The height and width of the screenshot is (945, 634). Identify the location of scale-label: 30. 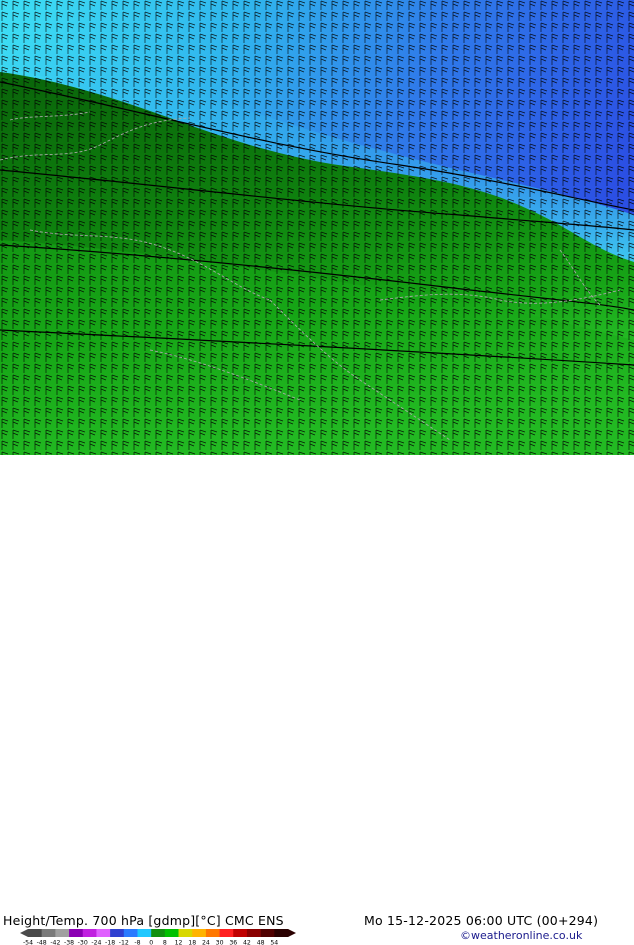
(220, 942).